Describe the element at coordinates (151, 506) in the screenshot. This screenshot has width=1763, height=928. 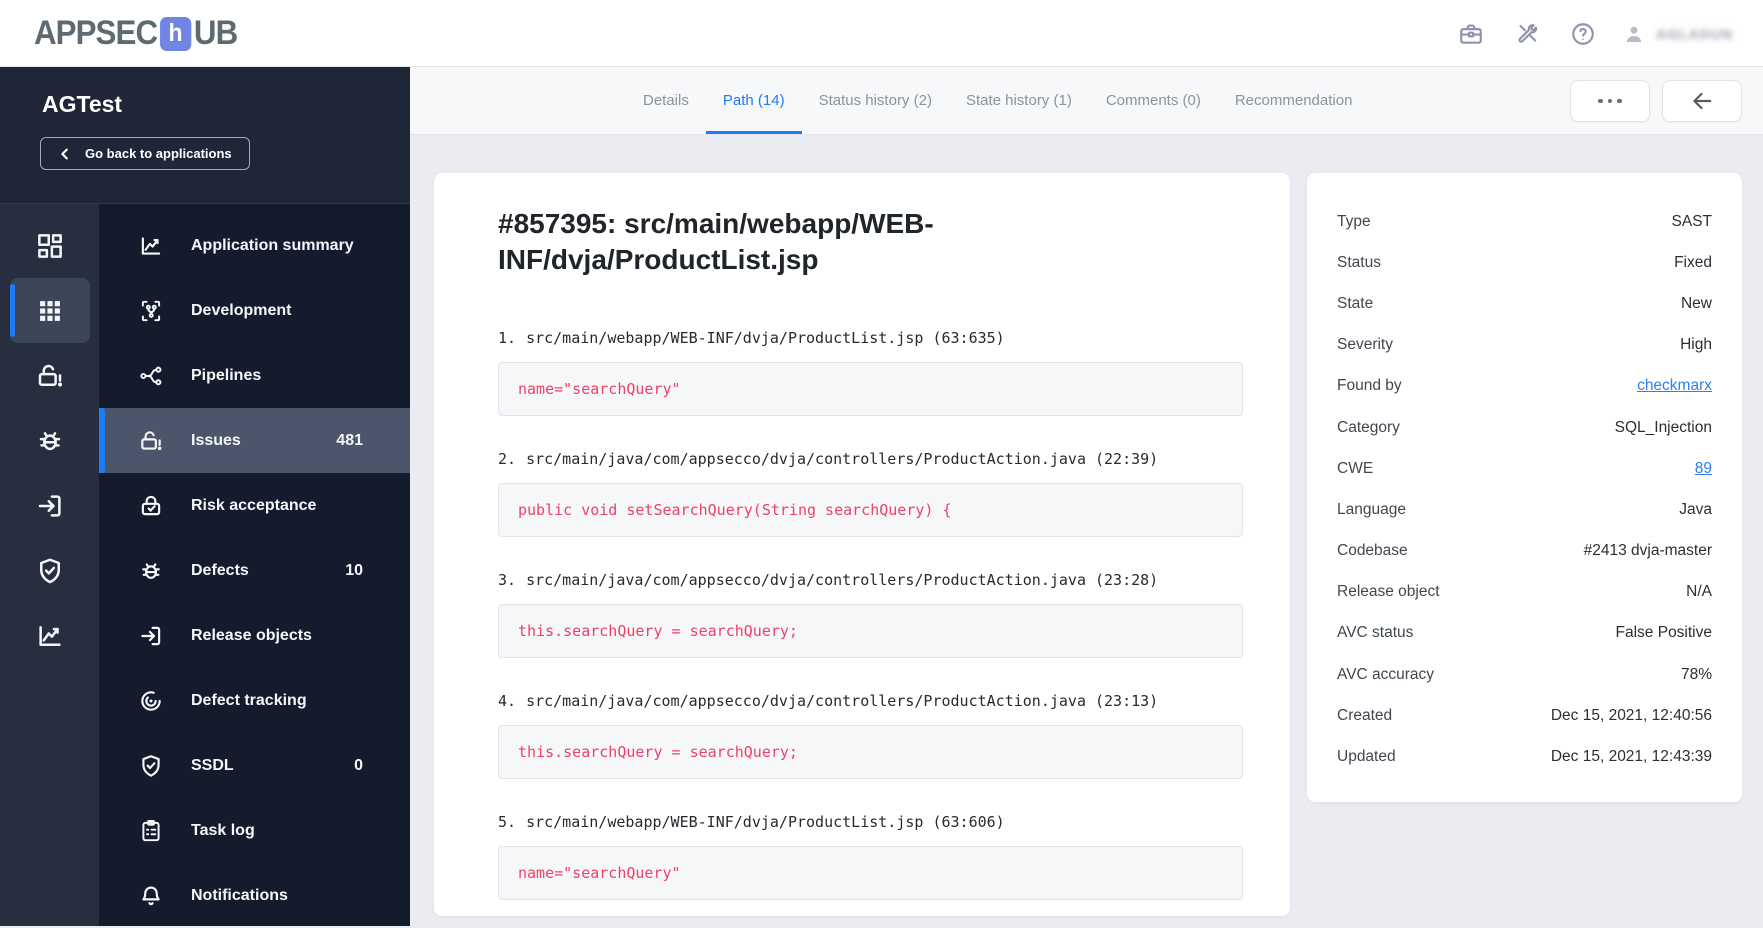
I see `lock-check-icon` at that location.